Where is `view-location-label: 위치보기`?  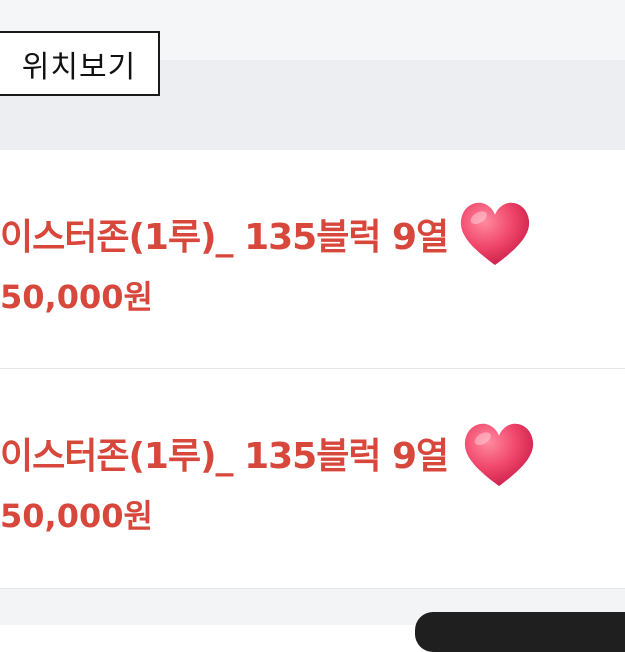
view-location-label: 위치보기 is located at coordinates (79, 67).